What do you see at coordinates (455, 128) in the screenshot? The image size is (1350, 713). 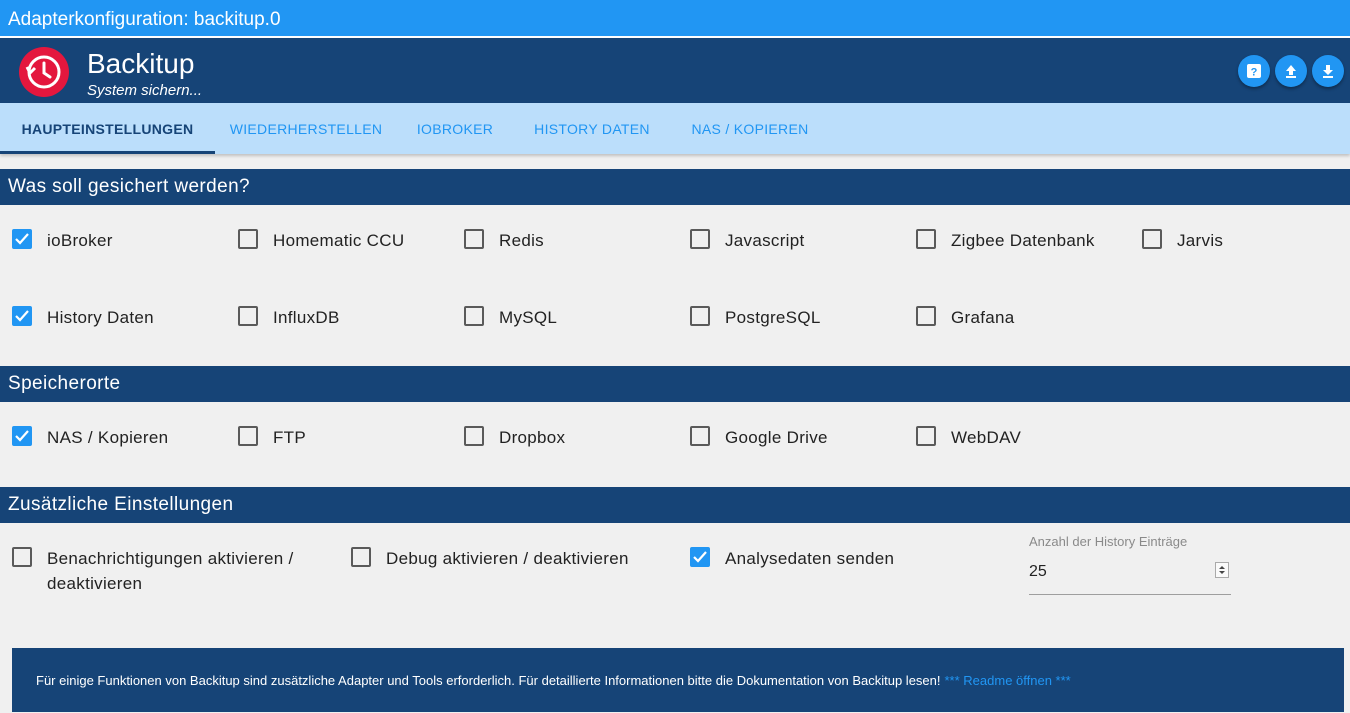 I see `tab-iobroker: IOBROKER` at bounding box center [455, 128].